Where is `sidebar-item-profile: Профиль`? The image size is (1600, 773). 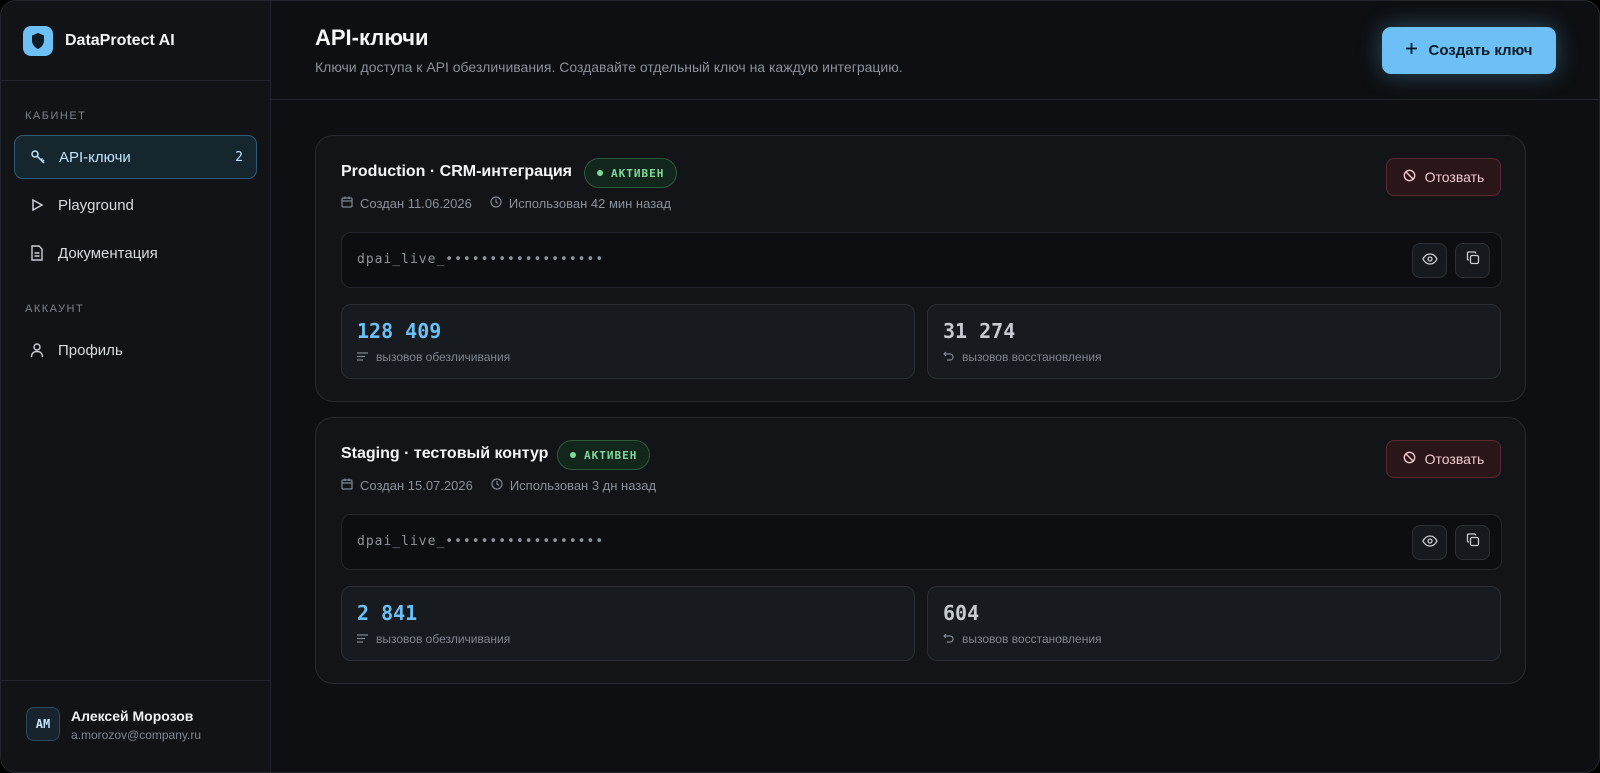 sidebar-item-profile: Профиль is located at coordinates (135, 350).